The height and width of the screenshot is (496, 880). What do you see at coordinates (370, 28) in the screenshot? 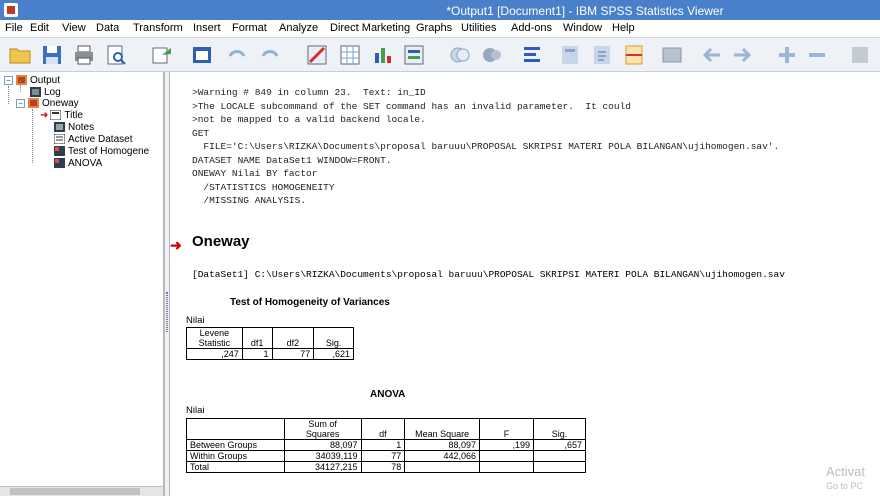
I see `menu-direct-marketing: Direct Marketing` at bounding box center [370, 28].